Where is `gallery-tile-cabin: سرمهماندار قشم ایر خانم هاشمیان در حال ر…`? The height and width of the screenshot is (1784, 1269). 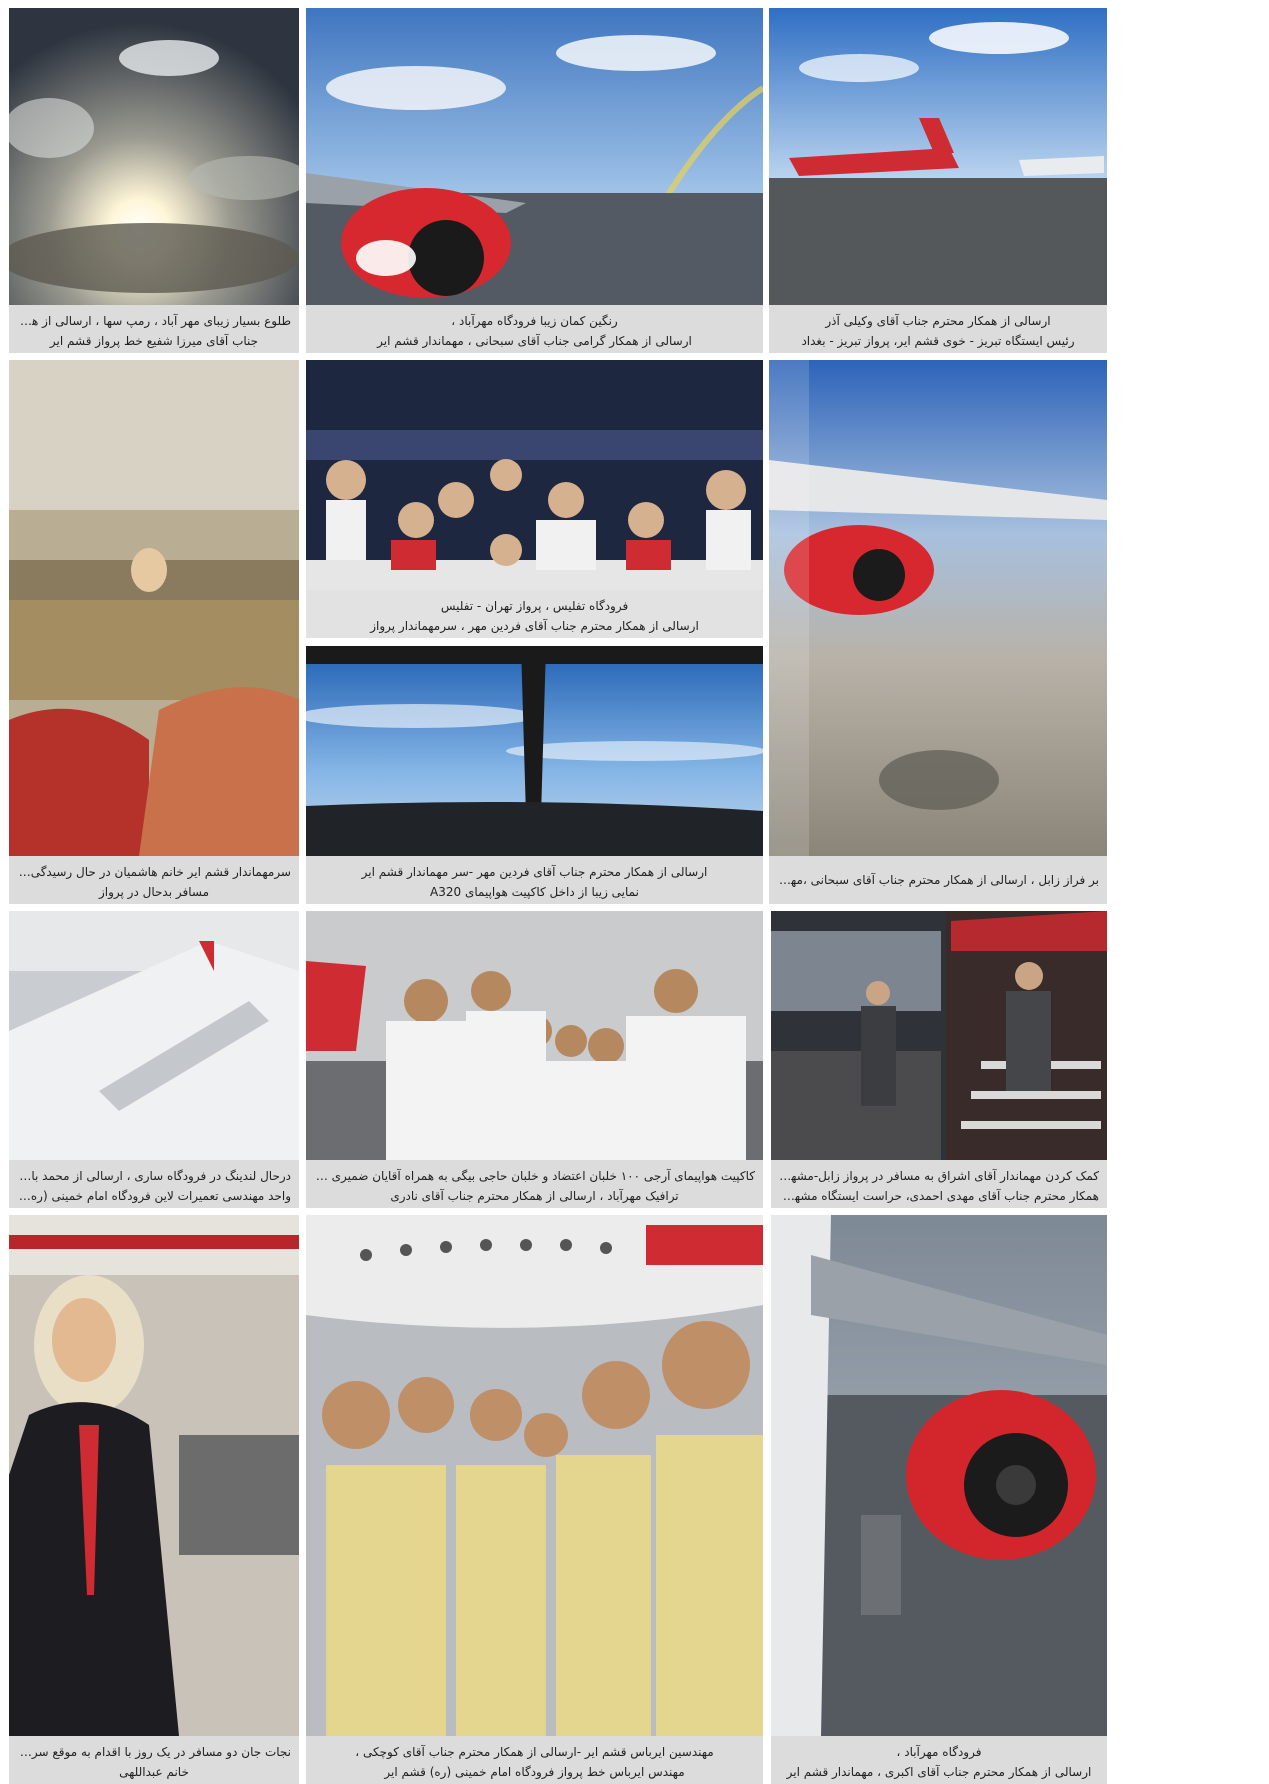
gallery-tile-cabin: سرمهماندار قشم ایر خانم هاشمیان در حال ر… is located at coordinates (154, 632).